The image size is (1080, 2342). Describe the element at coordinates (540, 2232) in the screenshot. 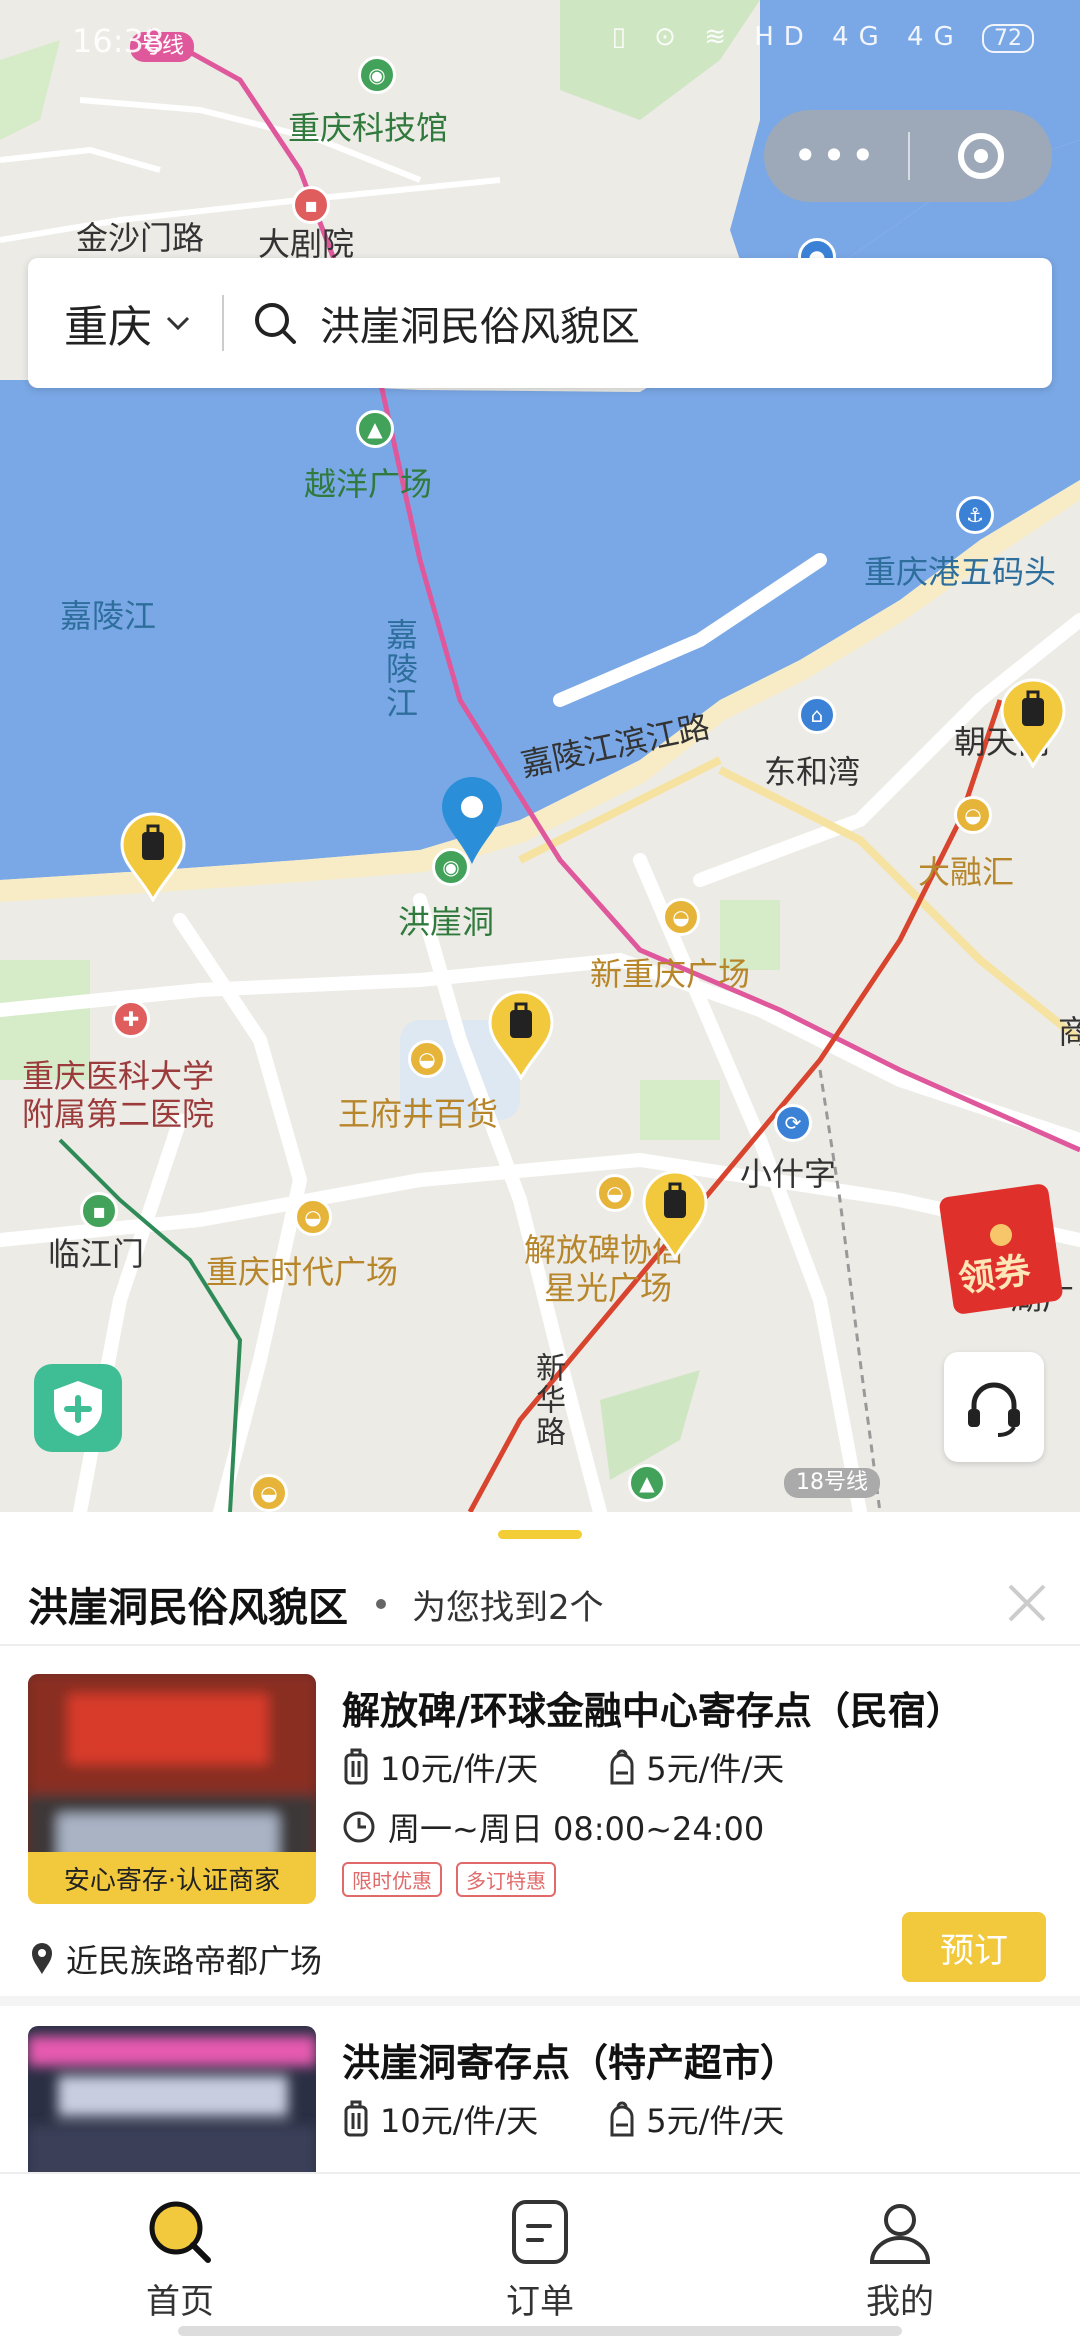

I see `orders-icon` at that location.